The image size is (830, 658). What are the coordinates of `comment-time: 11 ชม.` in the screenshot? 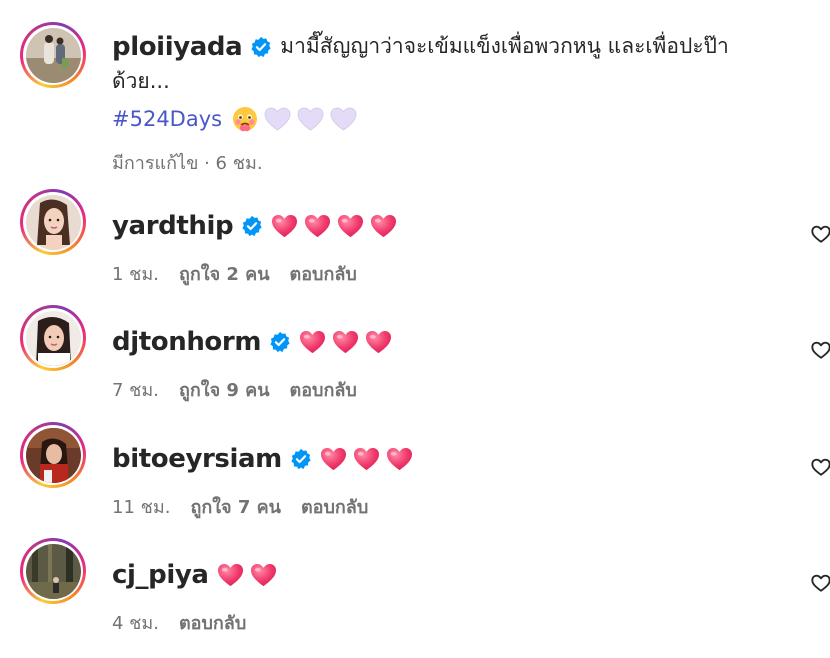 It's located at (141, 507).